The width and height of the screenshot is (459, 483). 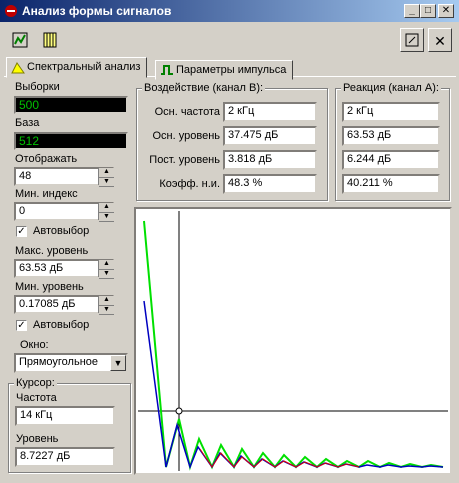 What do you see at coordinates (84, 67) in the screenshot?
I see `tab-spectral-label: Спектральный анализ` at bounding box center [84, 67].